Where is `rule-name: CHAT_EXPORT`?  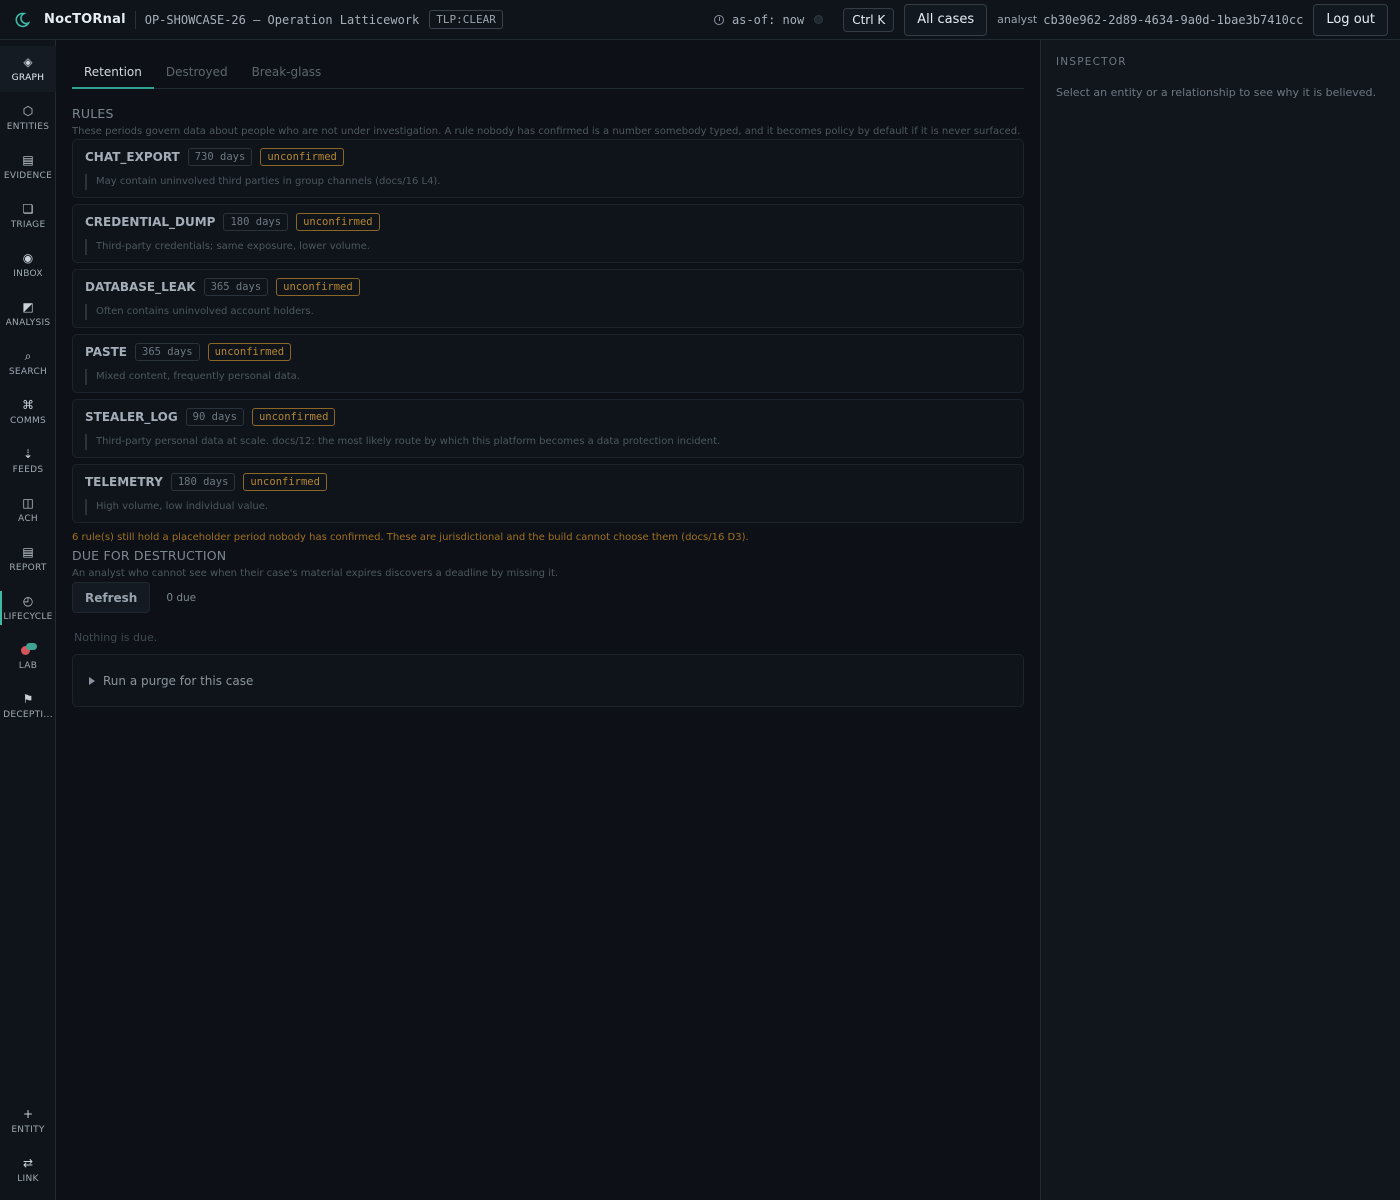
rule-name: CHAT_EXPORT is located at coordinates (132, 157).